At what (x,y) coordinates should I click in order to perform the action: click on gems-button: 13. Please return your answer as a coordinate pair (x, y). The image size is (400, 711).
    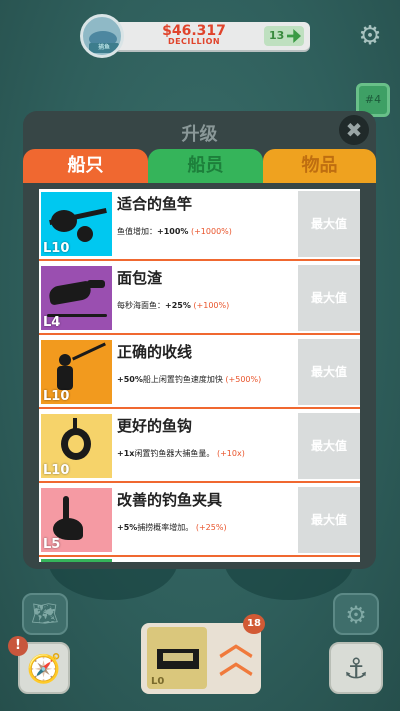
    Looking at the image, I should click on (284, 36).